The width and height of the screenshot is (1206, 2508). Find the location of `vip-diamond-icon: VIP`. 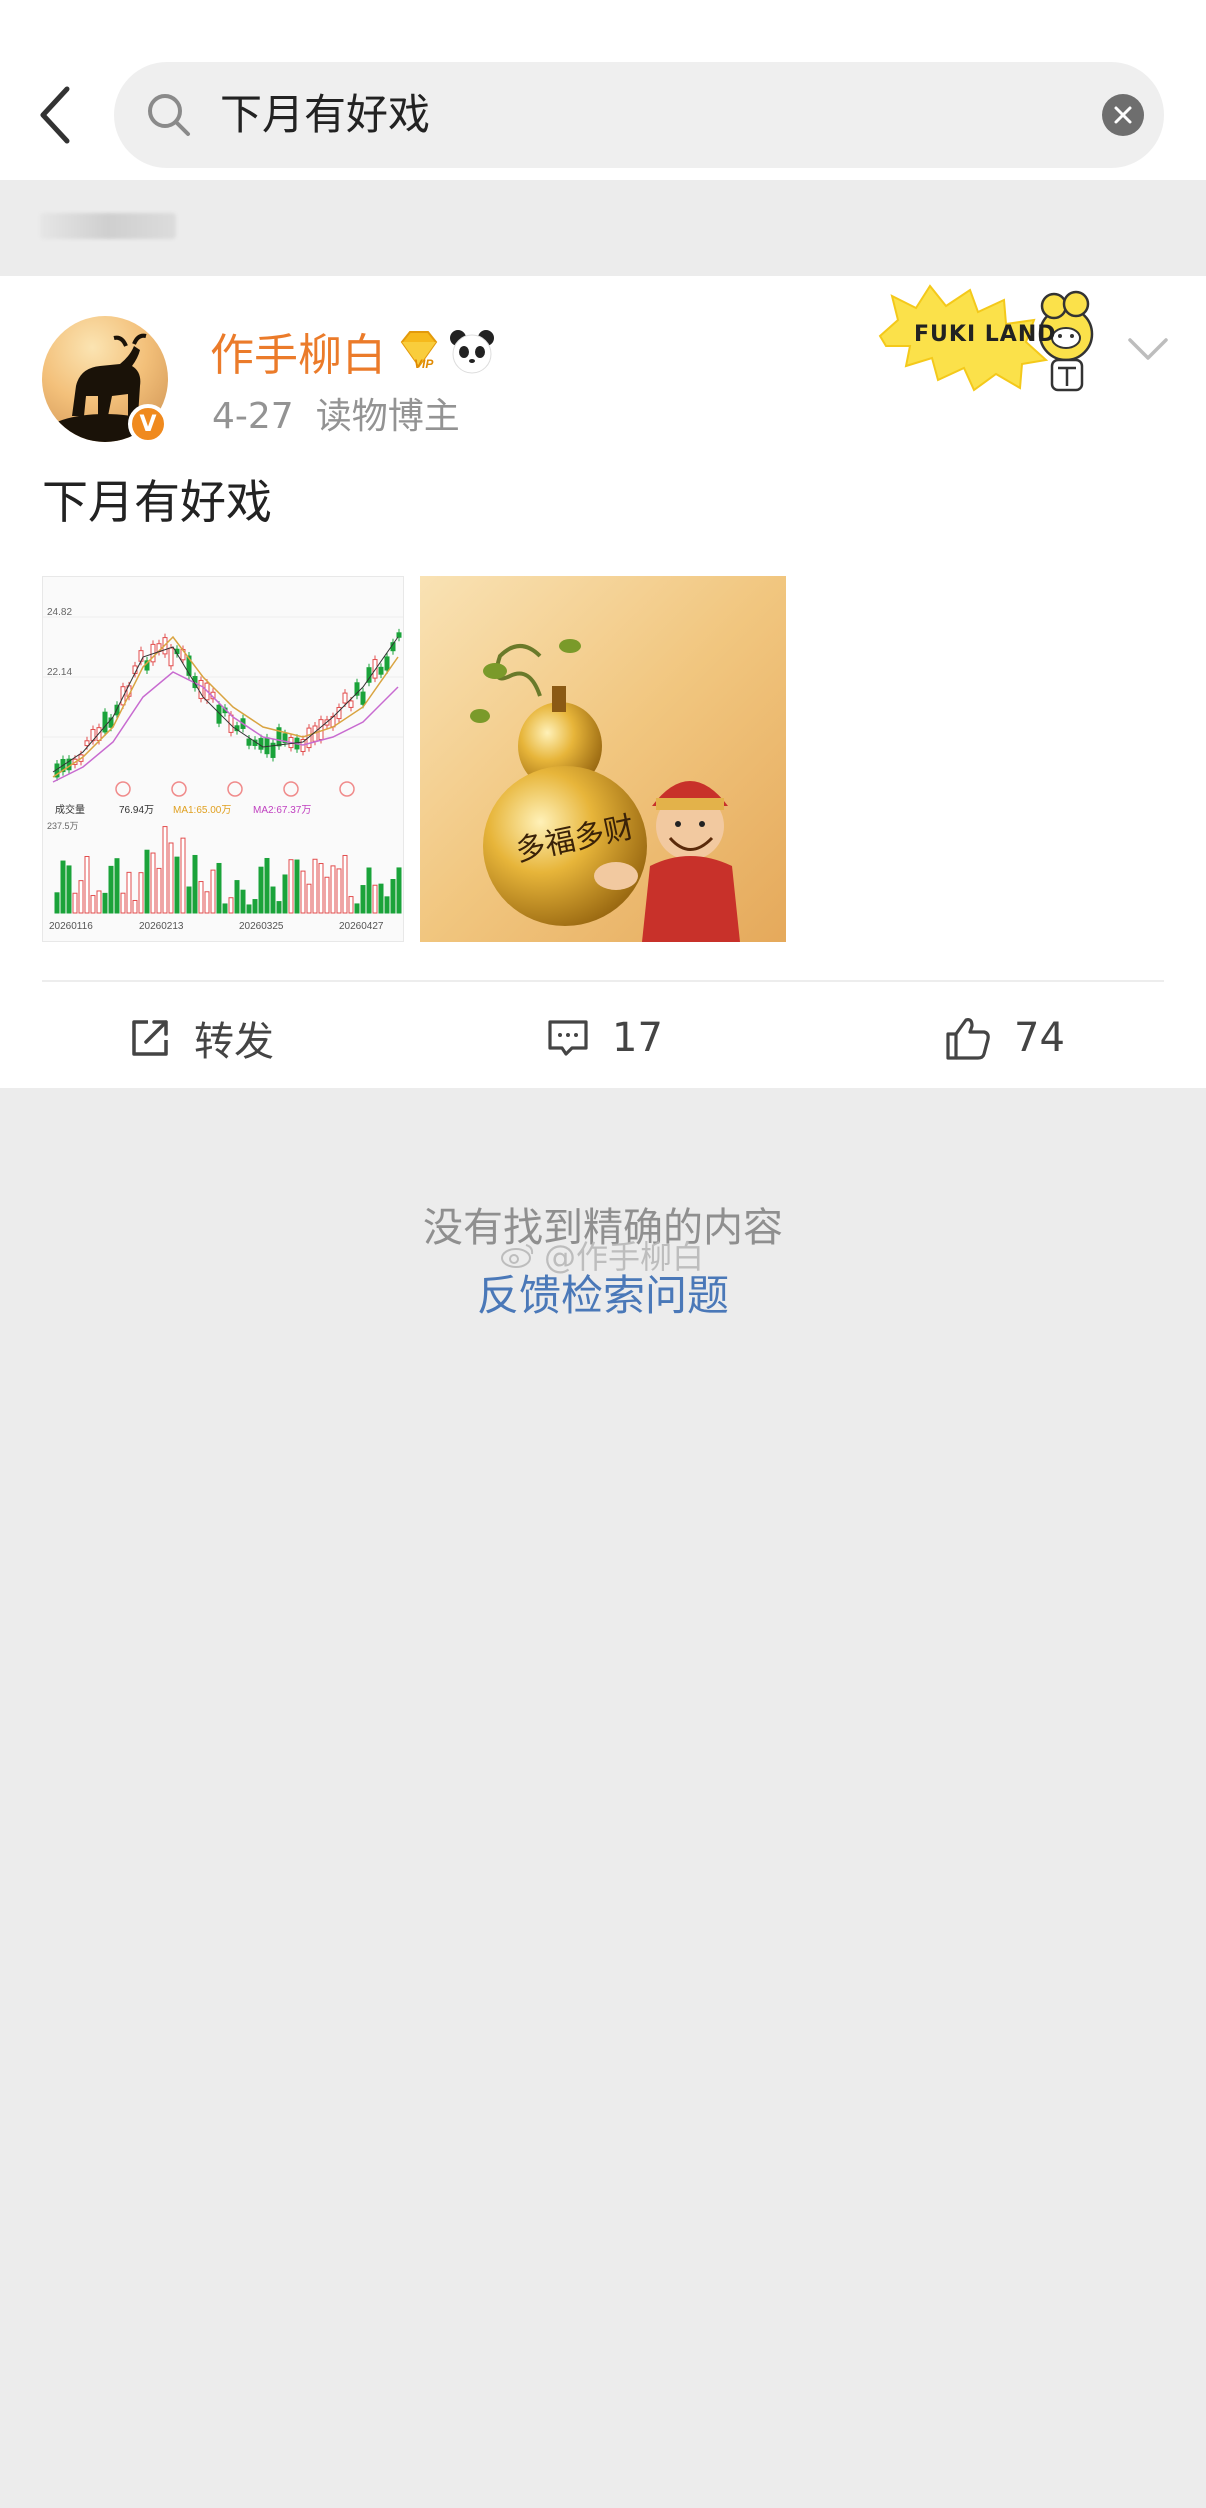

vip-diamond-icon: VIP is located at coordinates (419, 351).